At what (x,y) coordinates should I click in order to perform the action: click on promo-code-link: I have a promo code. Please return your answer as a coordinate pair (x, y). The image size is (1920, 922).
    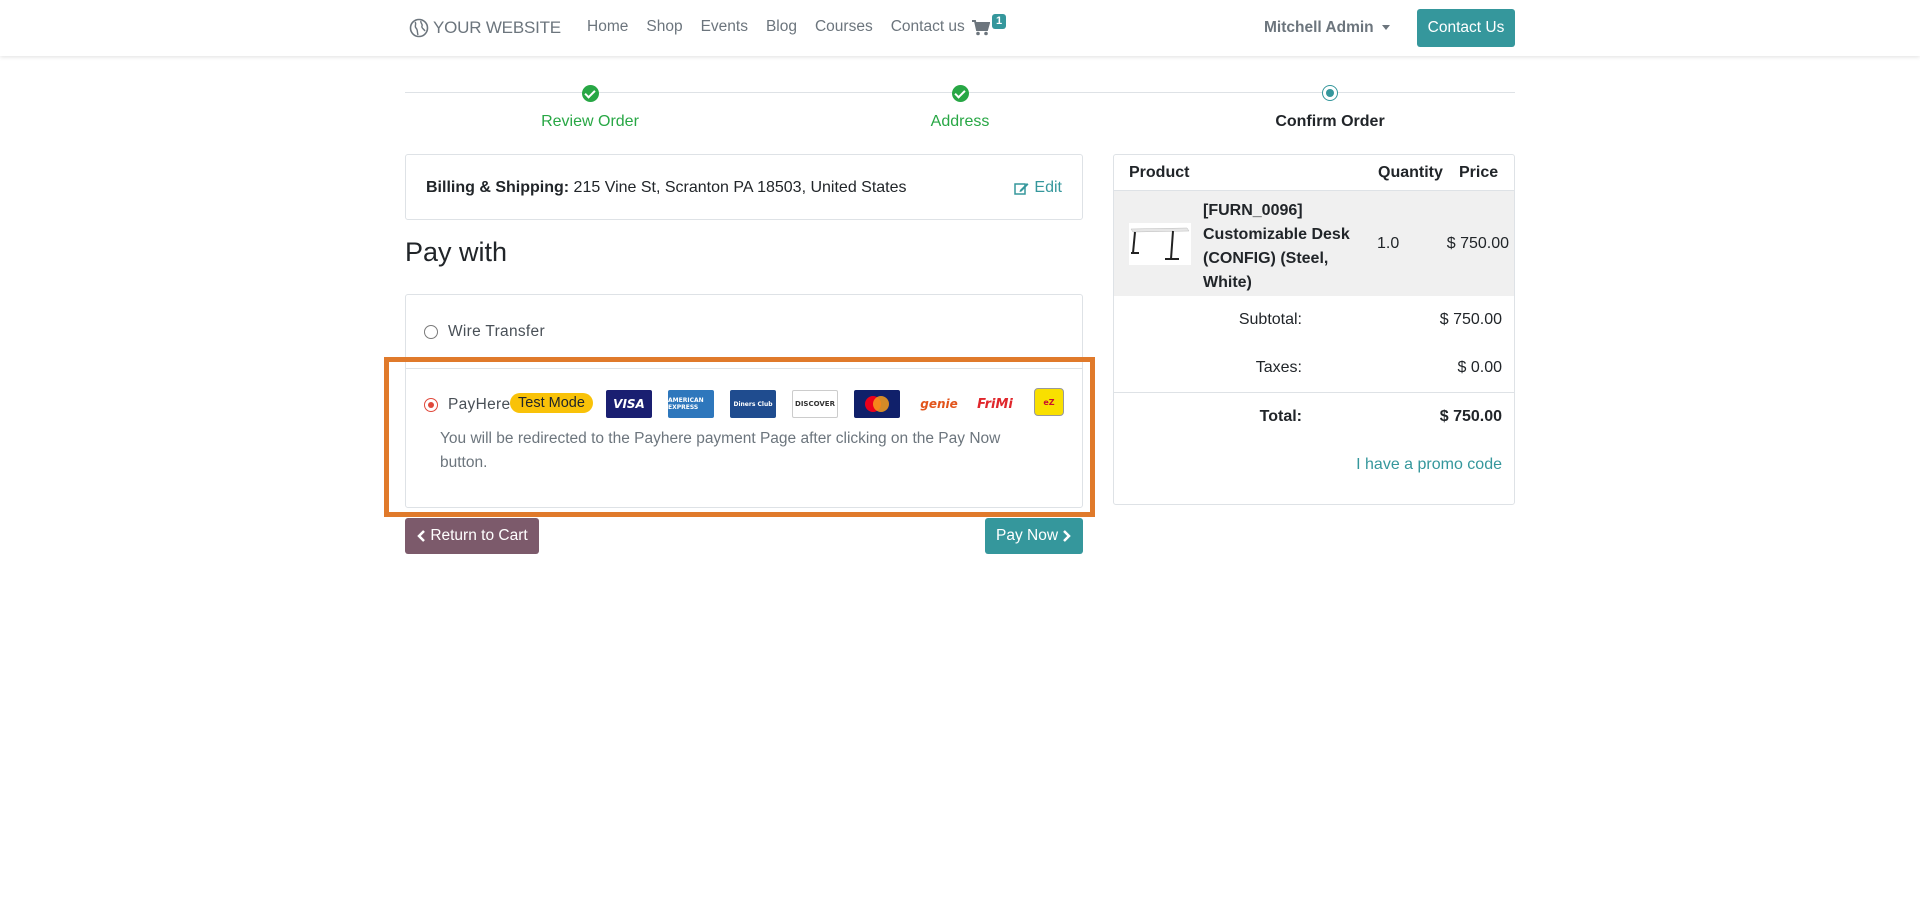
    Looking at the image, I should click on (1429, 465).